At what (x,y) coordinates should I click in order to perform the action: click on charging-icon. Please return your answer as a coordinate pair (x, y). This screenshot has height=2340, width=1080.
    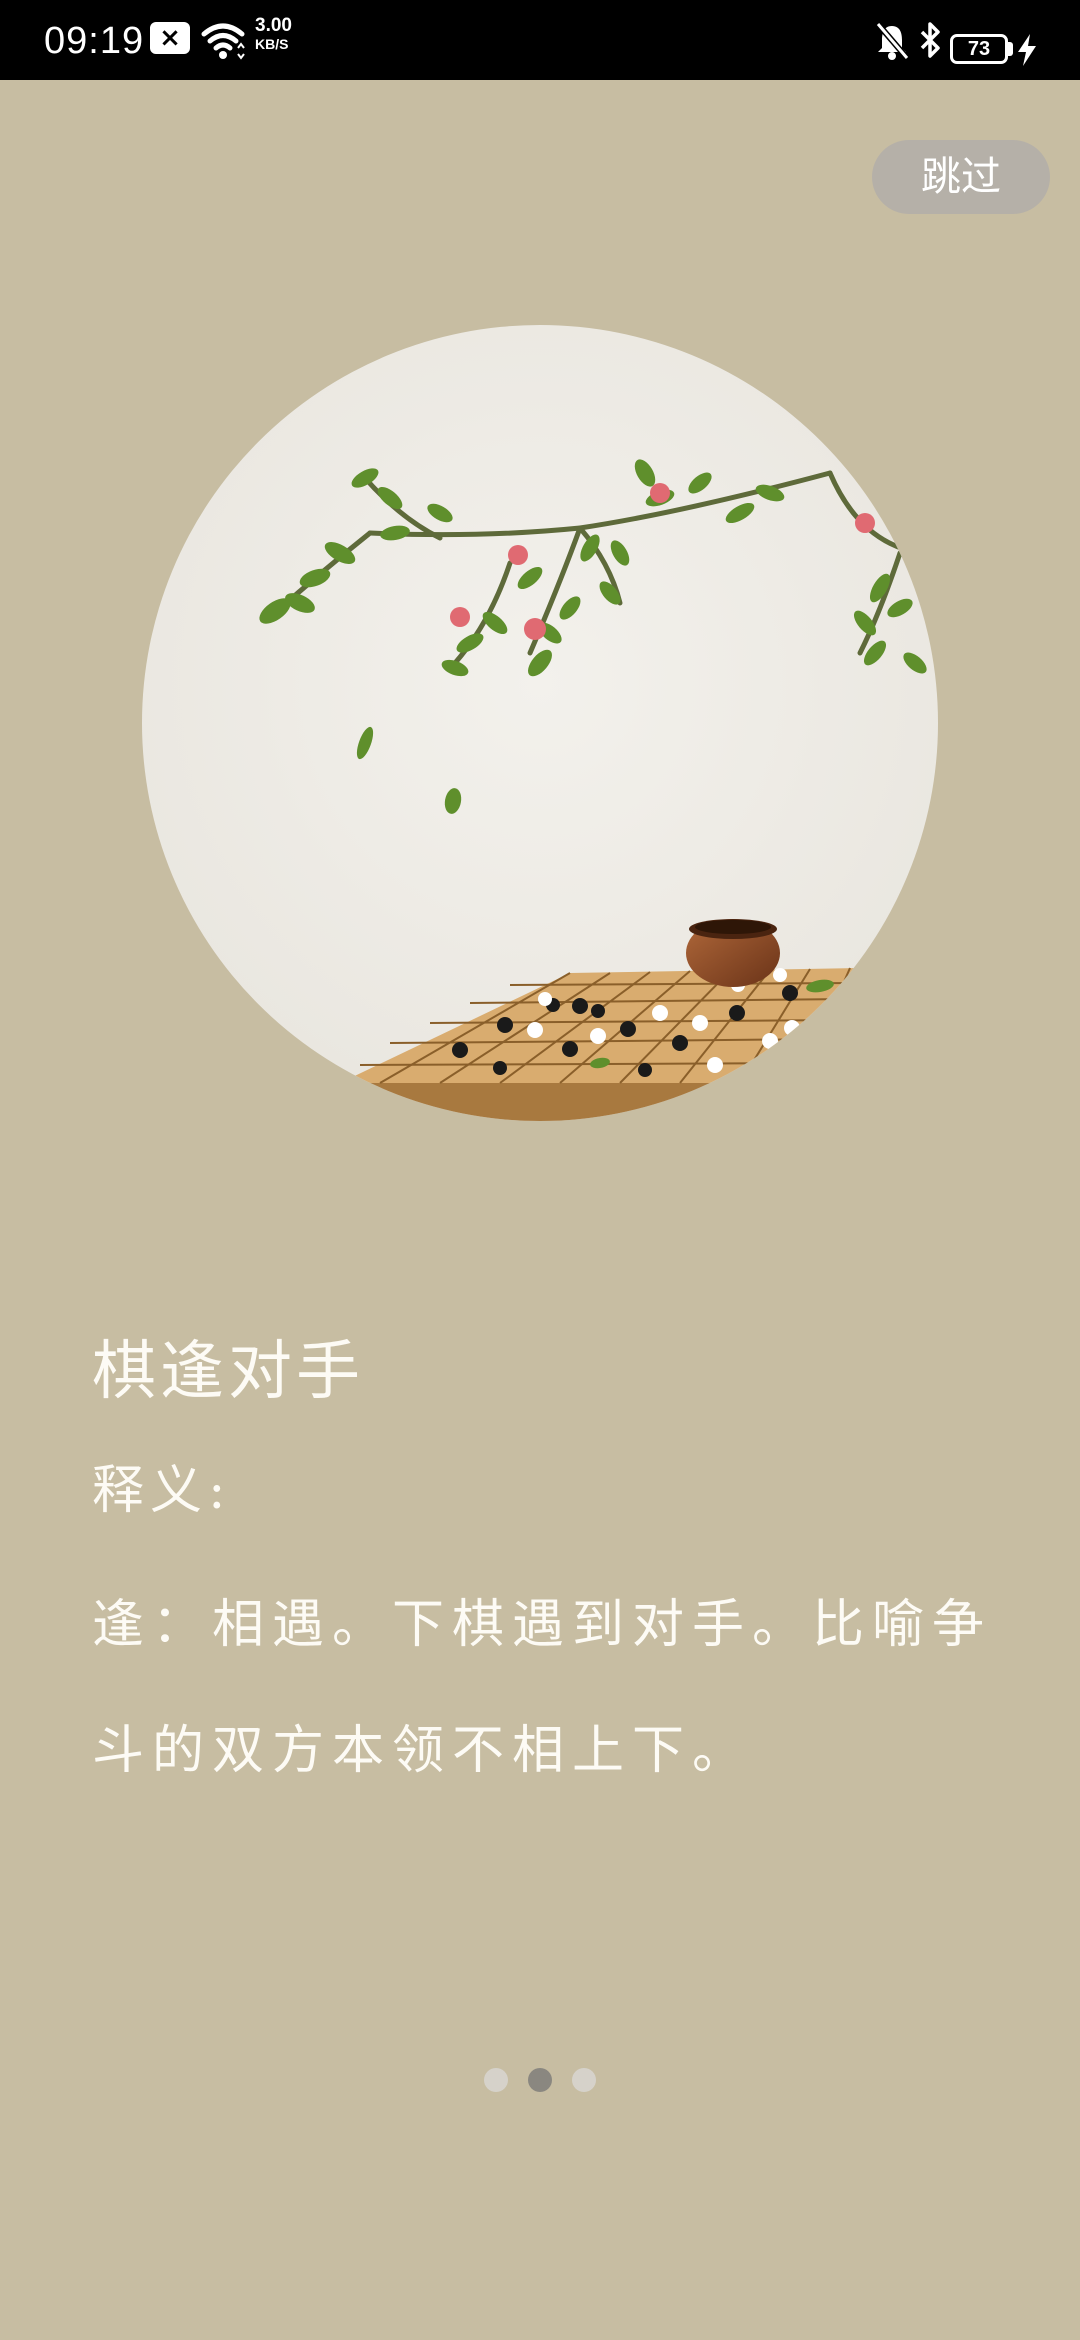
    Looking at the image, I should click on (1027, 50).